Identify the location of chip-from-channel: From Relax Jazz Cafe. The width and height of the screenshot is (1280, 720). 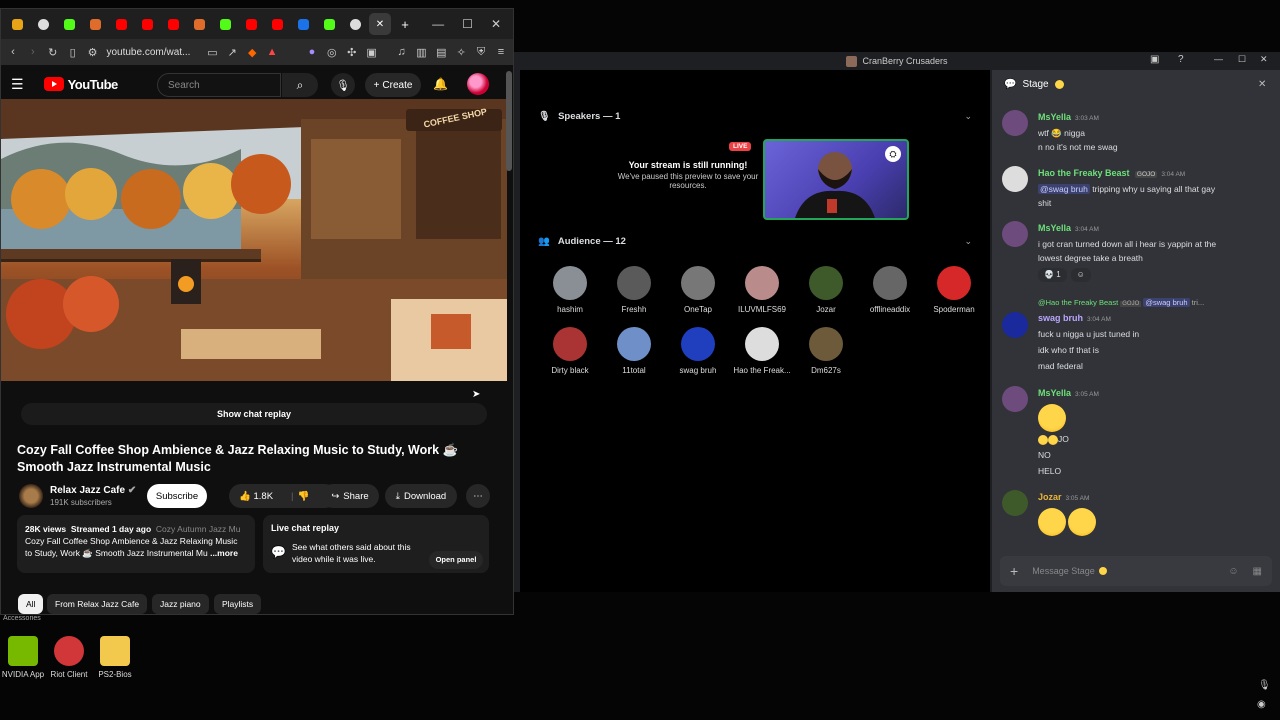
(97, 604).